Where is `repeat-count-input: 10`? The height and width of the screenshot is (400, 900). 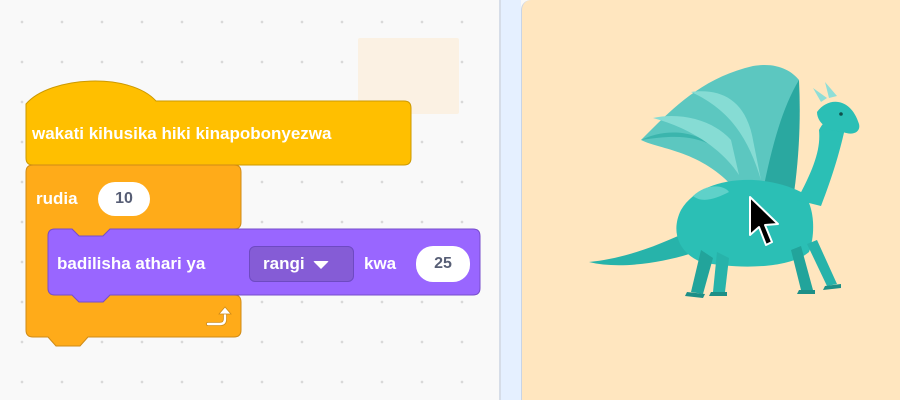
repeat-count-input: 10 is located at coordinates (124, 199).